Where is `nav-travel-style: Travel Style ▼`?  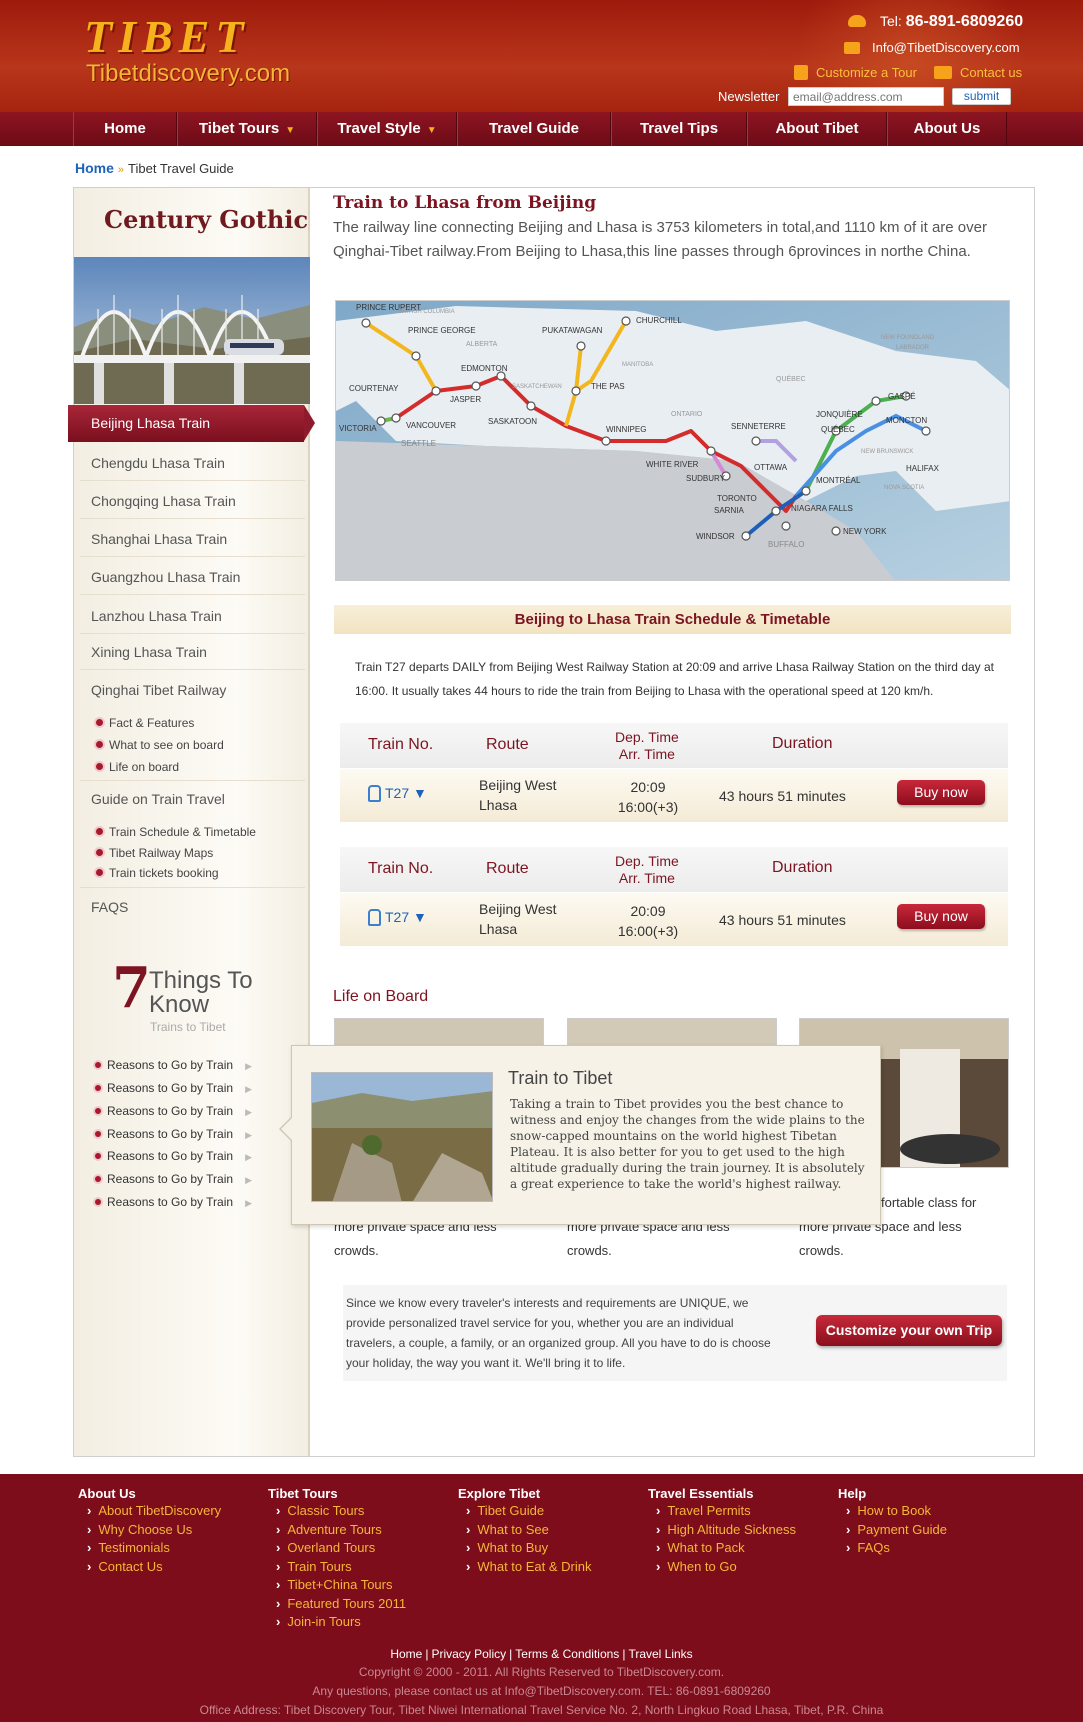
nav-travel-style: Travel Style ▼ is located at coordinates (387, 129).